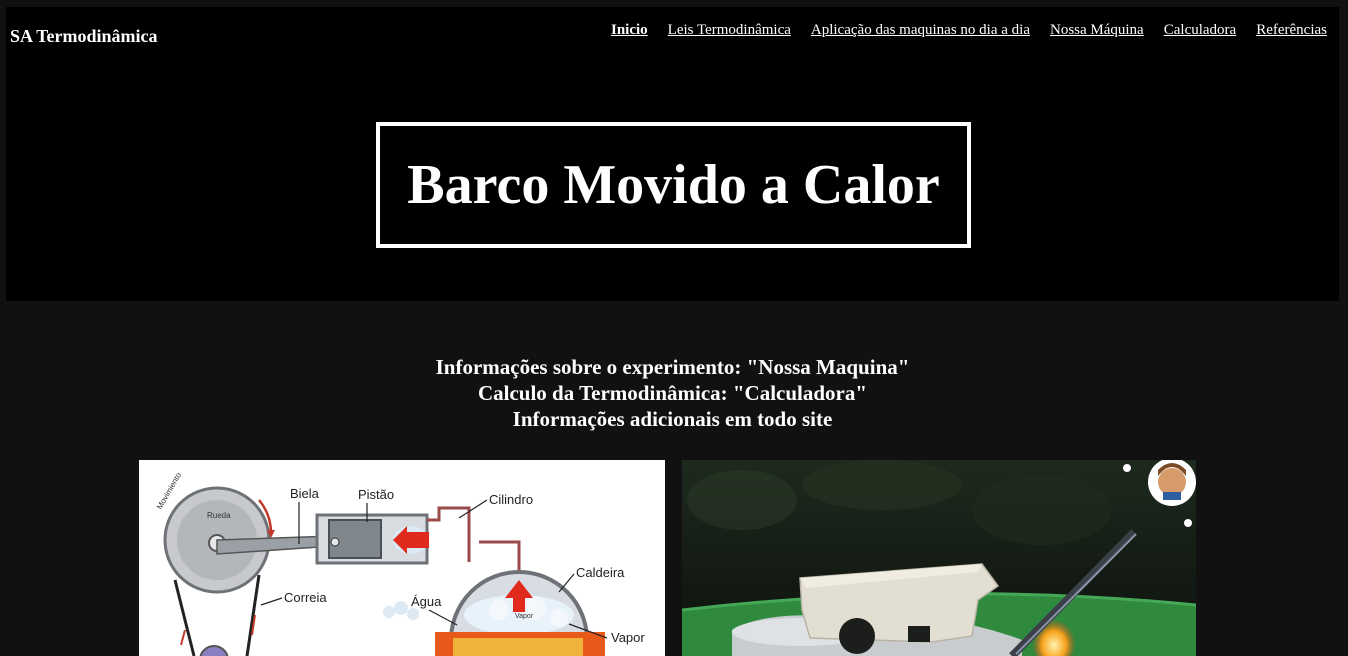  I want to click on nav-link-nossa-maquina: Nossa Máquina, so click(1097, 30).